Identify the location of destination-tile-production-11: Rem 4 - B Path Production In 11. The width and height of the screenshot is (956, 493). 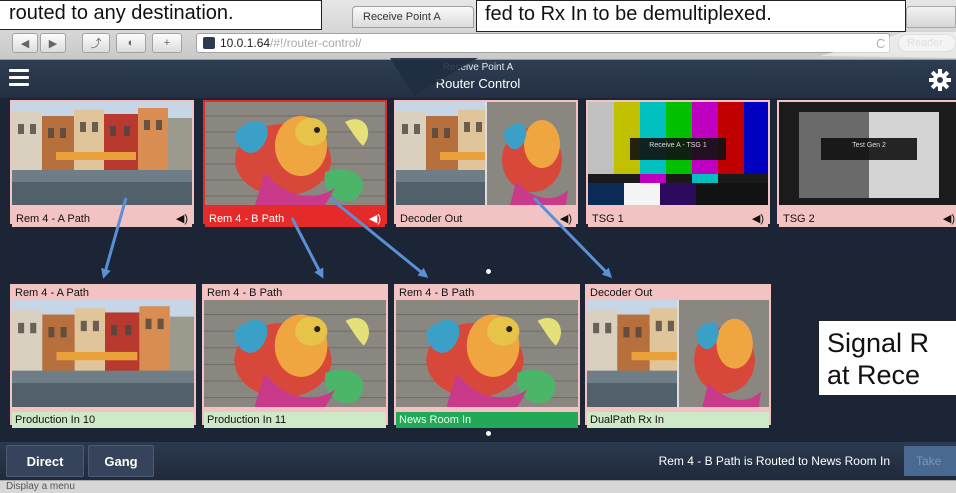
(295, 356).